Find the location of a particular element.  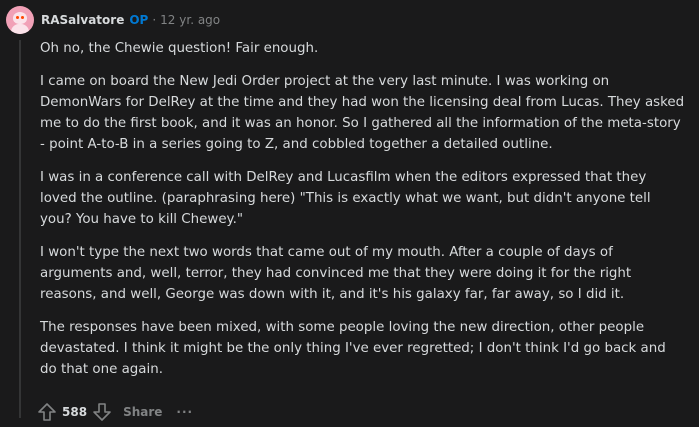

op-badge: OP is located at coordinates (139, 20).